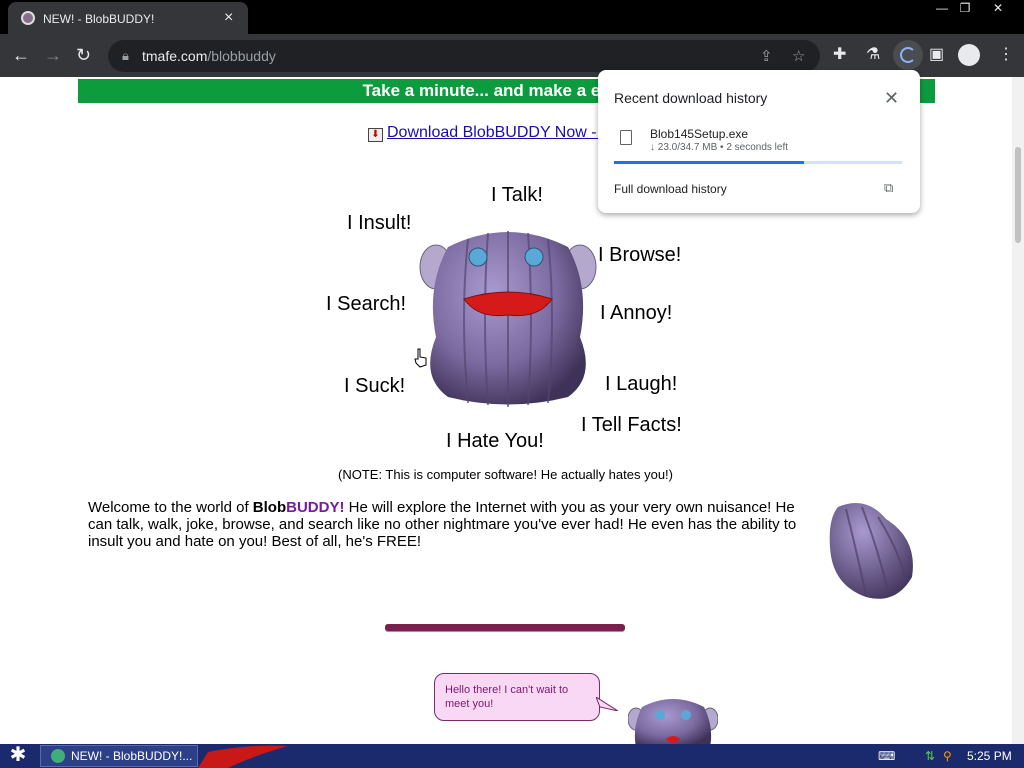 The height and width of the screenshot is (768, 1024). What do you see at coordinates (269, 507) in the screenshot?
I see `brand-blob: Blob` at bounding box center [269, 507].